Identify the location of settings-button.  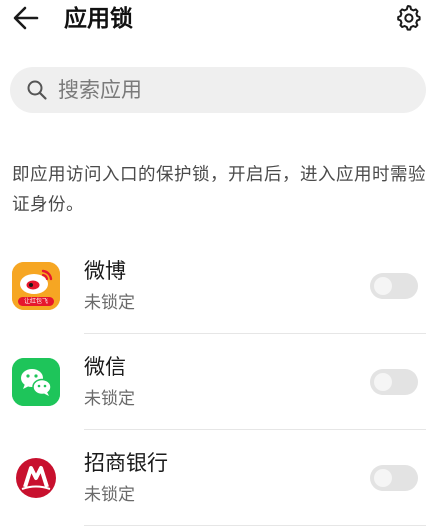
(408, 18).